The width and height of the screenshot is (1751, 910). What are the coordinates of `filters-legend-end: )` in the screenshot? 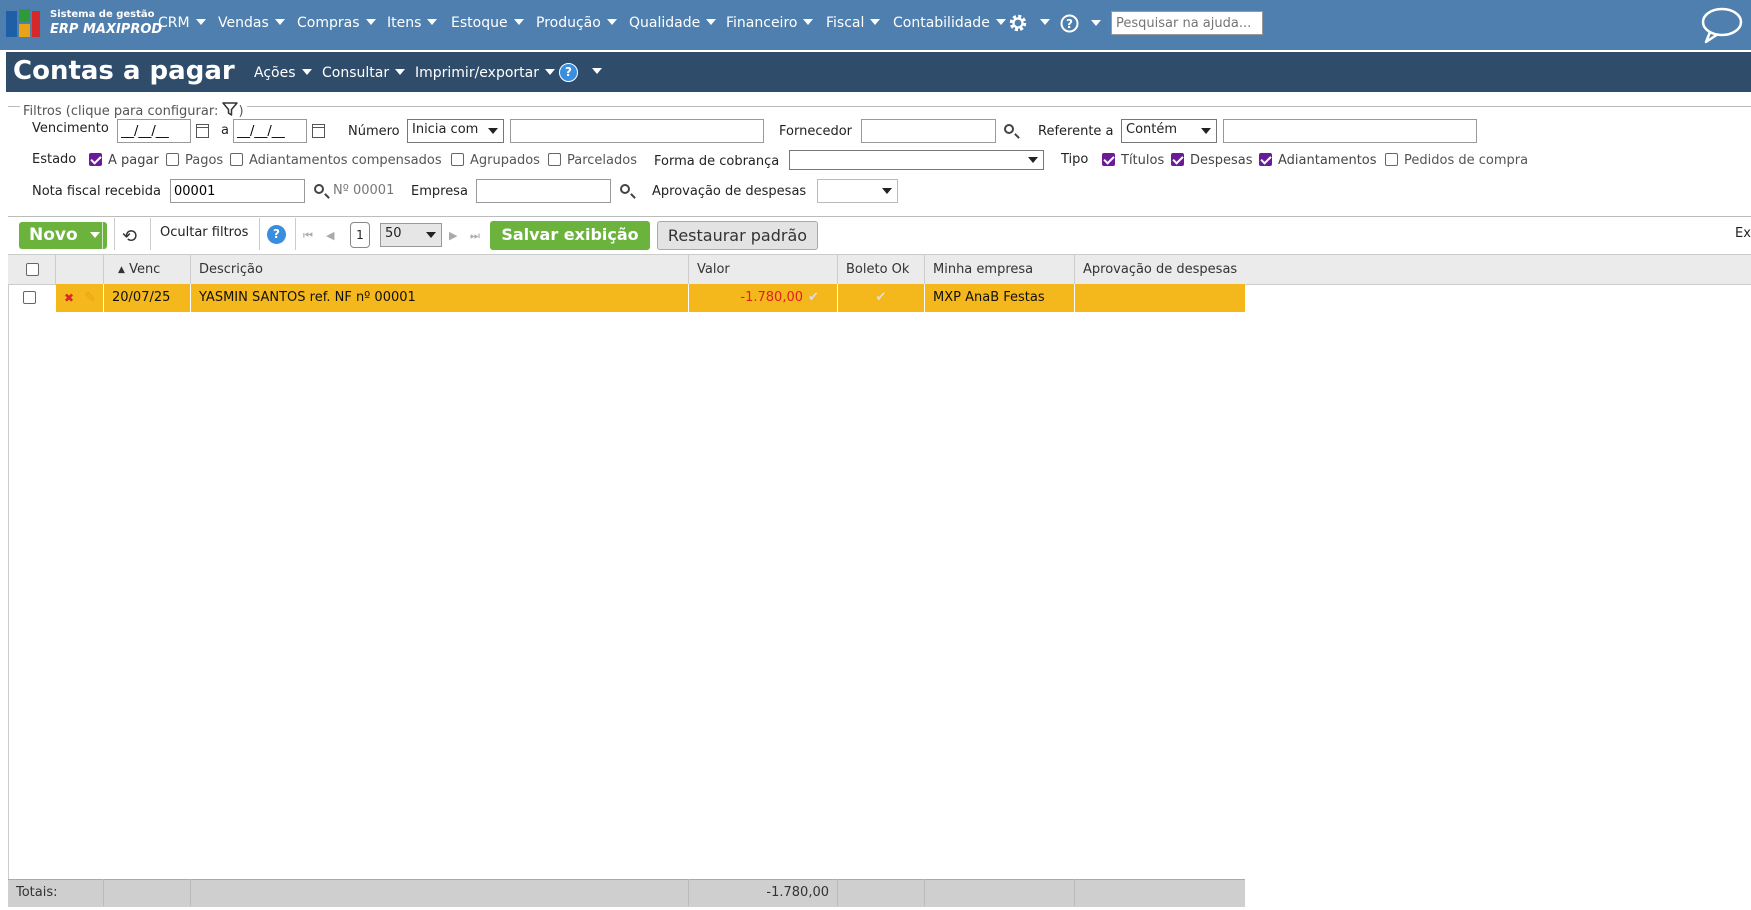 It's located at (241, 111).